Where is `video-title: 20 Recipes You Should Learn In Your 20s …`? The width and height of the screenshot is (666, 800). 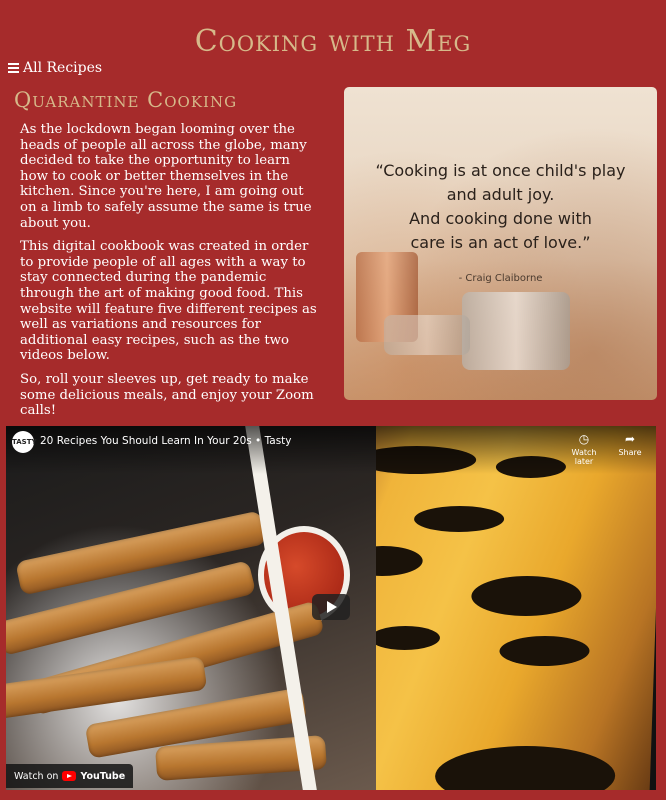 video-title: 20 Recipes You Should Learn In Your 20s … is located at coordinates (166, 441).